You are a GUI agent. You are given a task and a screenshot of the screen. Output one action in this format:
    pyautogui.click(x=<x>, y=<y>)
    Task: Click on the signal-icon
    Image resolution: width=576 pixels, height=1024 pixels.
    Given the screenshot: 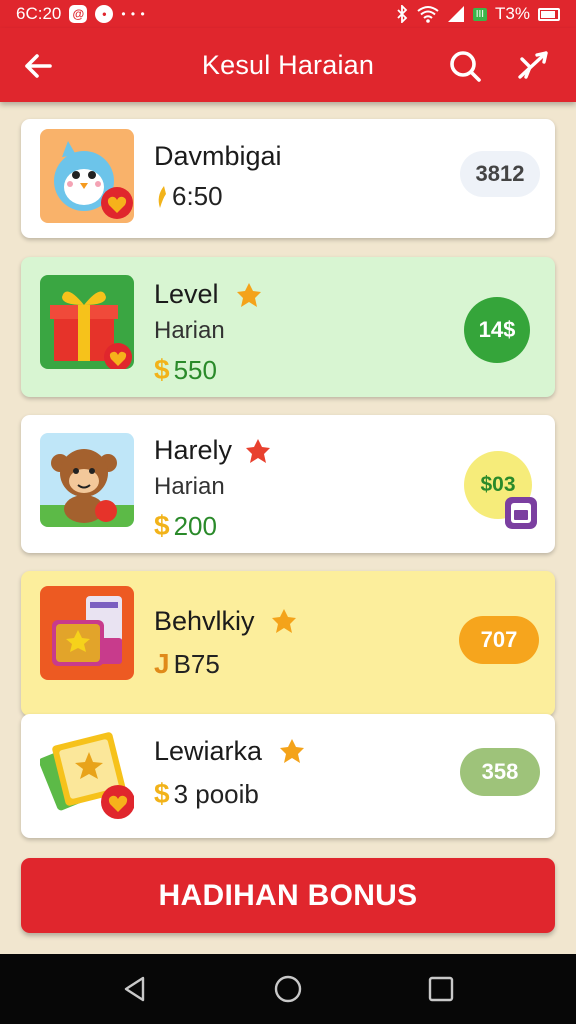 What is the action you would take?
    pyautogui.click(x=455, y=14)
    